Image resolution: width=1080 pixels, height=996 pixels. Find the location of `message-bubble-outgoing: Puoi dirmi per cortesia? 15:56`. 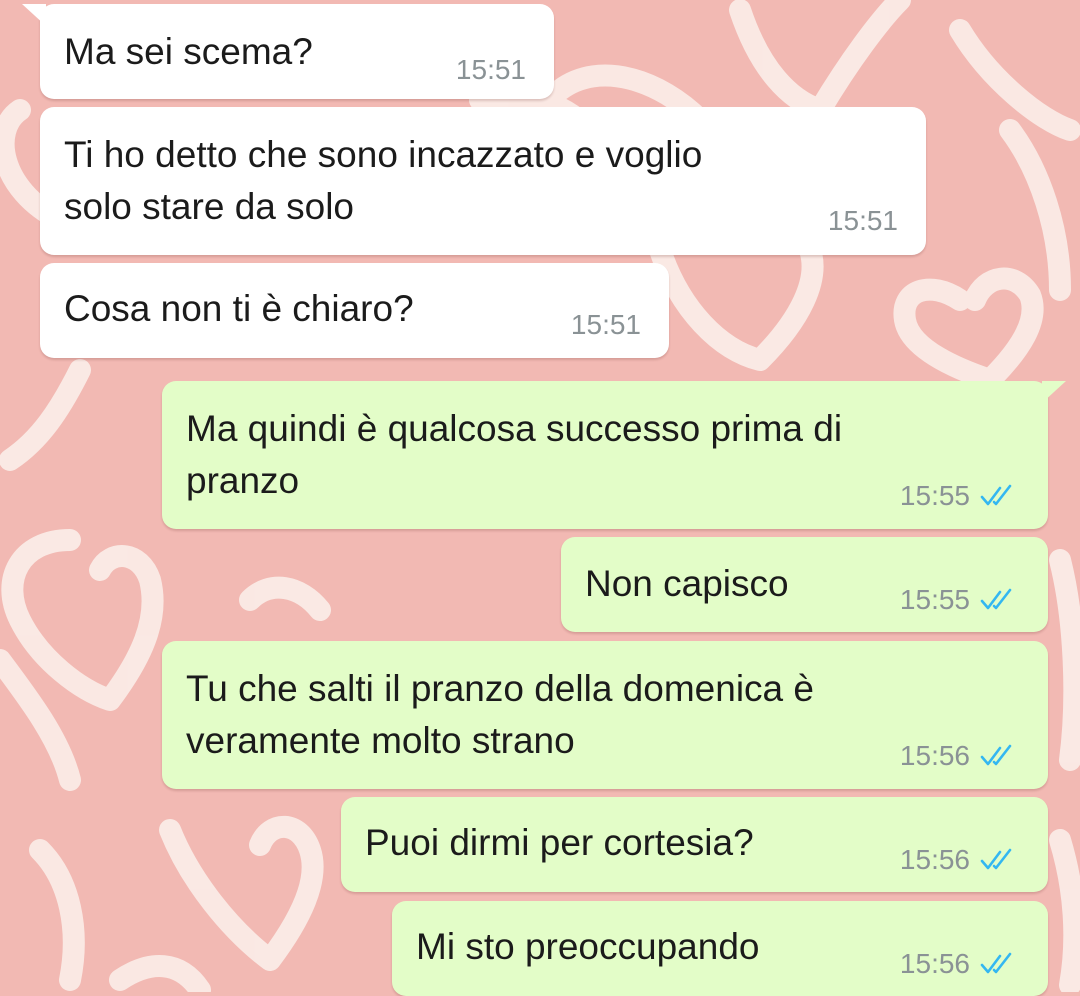

message-bubble-outgoing: Puoi dirmi per cortesia? 15:56 is located at coordinates (694, 844).